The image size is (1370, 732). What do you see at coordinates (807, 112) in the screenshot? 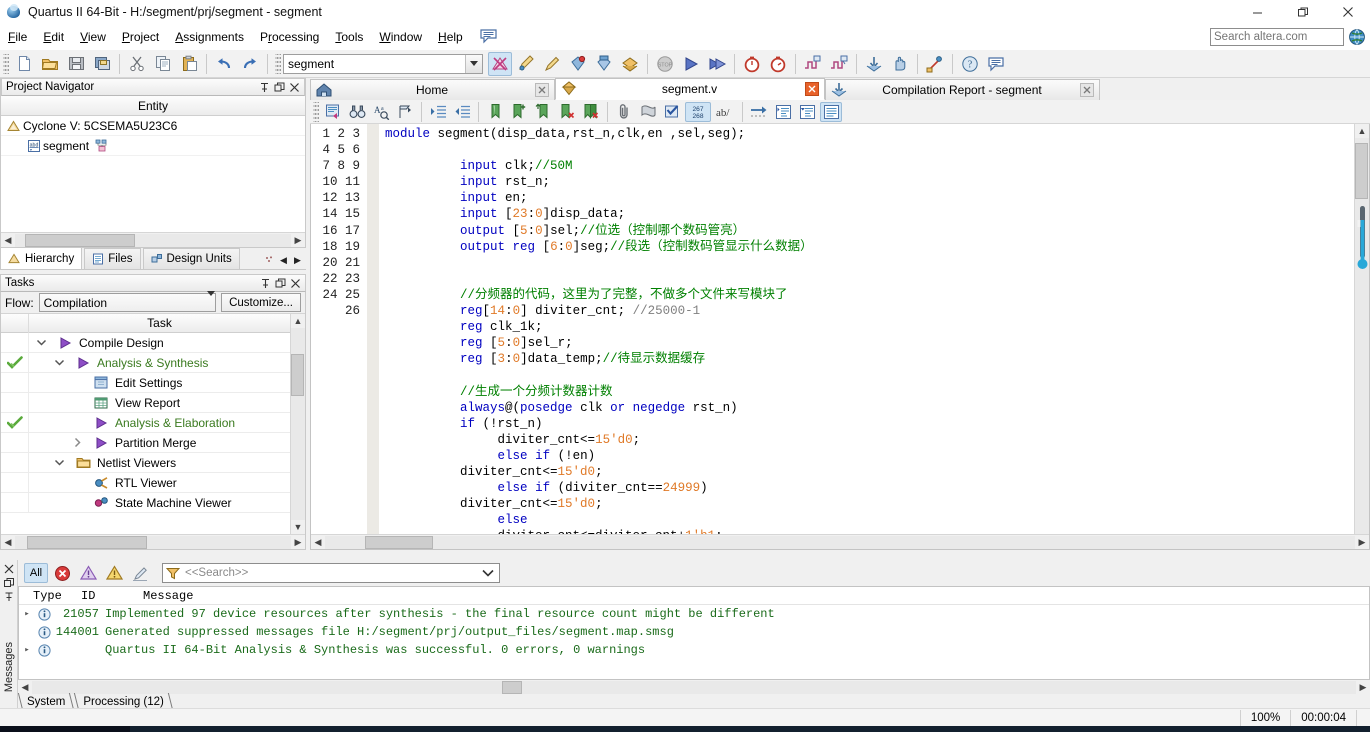
I see `expand-all-icon` at bounding box center [807, 112].